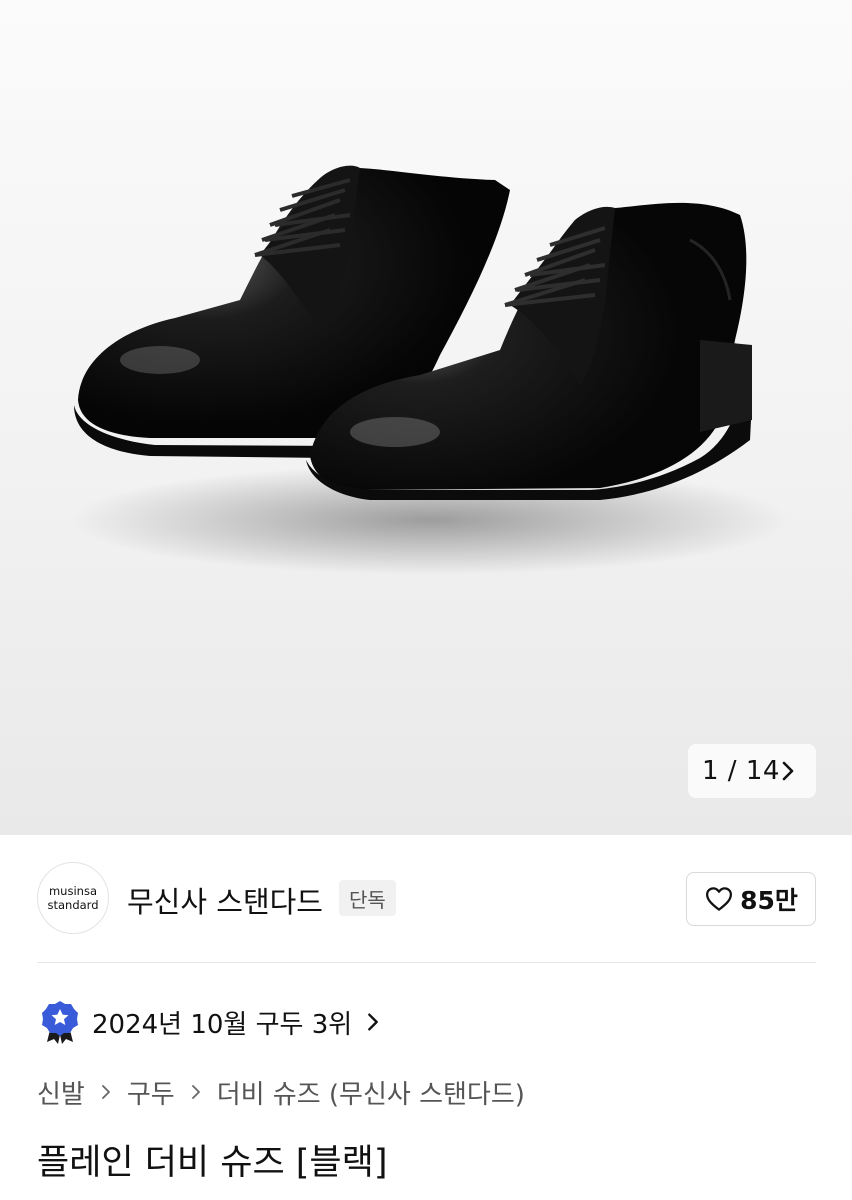 The height and width of the screenshot is (1200, 852). I want to click on brand-logo: musinsa standard, so click(73, 898).